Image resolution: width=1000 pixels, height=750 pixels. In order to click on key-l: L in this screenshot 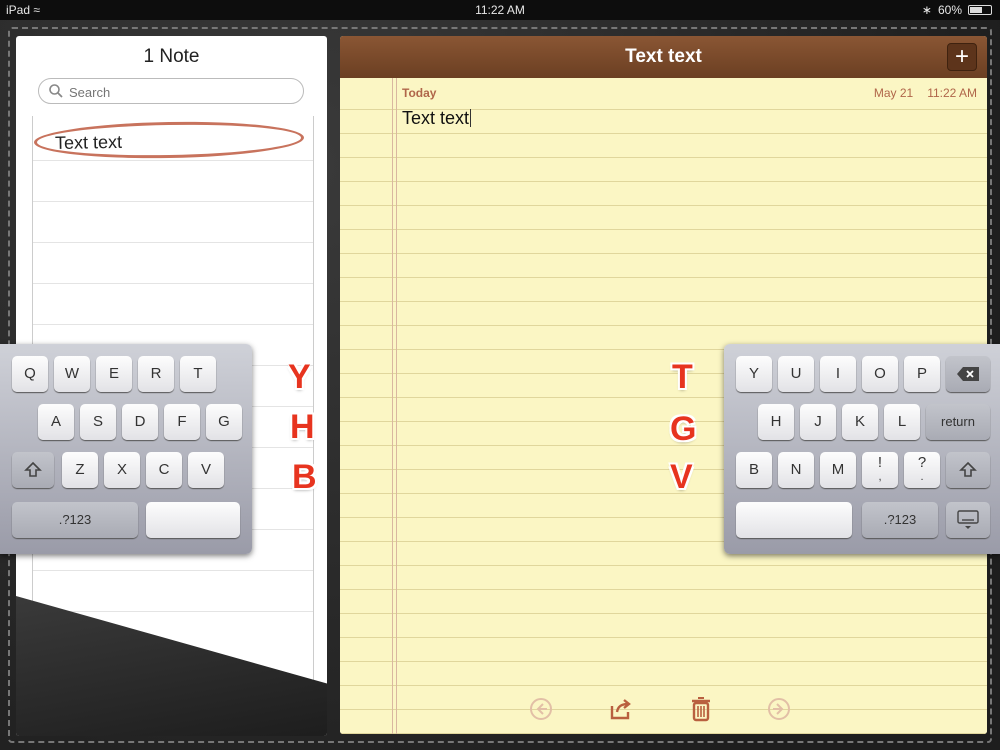, I will do `click(902, 422)`.